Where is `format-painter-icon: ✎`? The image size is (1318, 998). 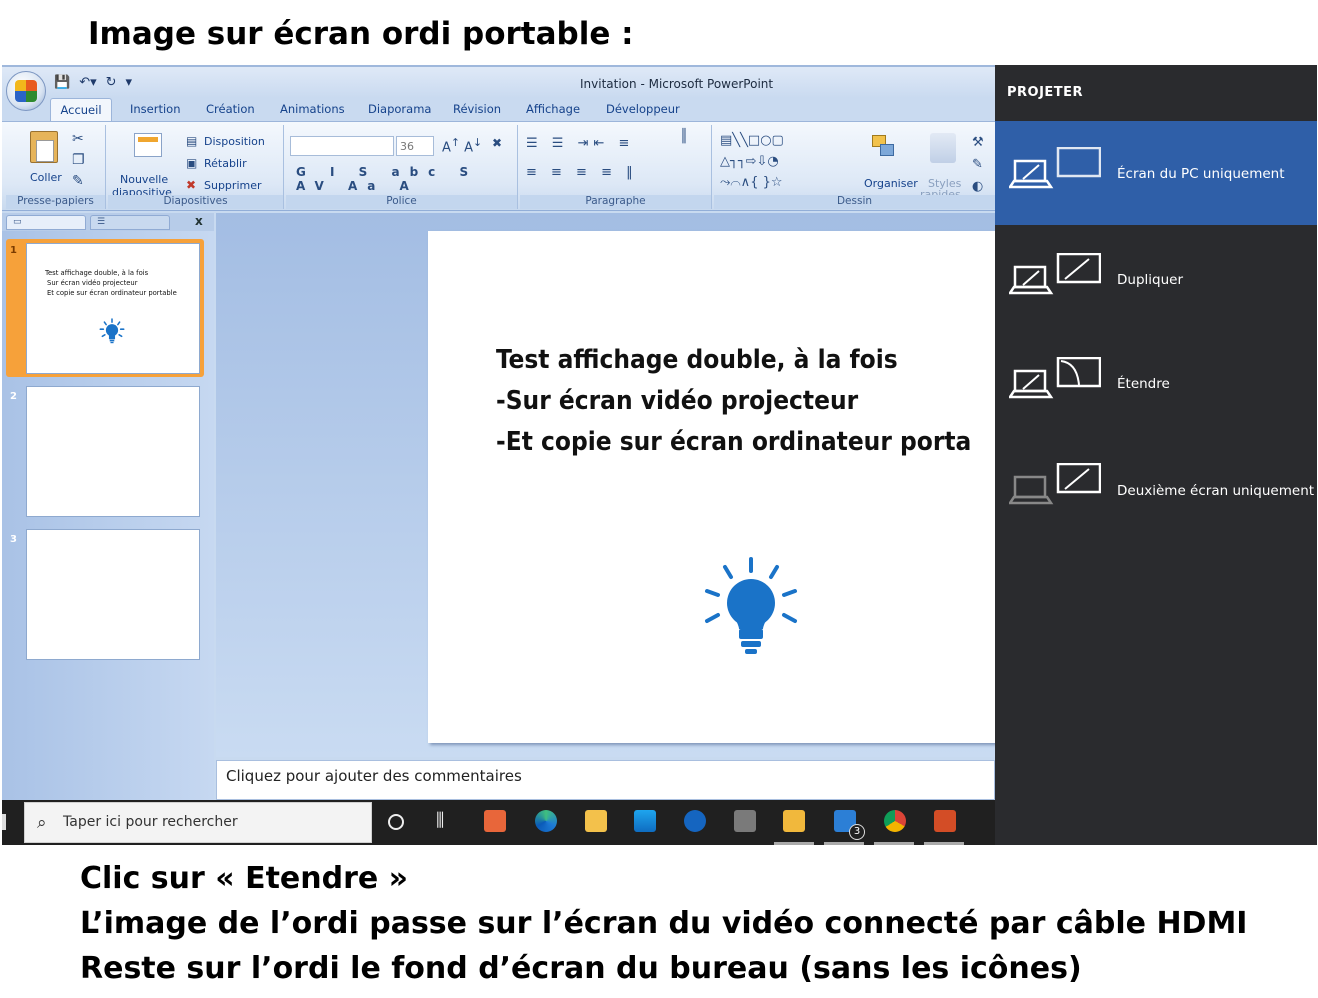
format-painter-icon: ✎ is located at coordinates (78, 181).